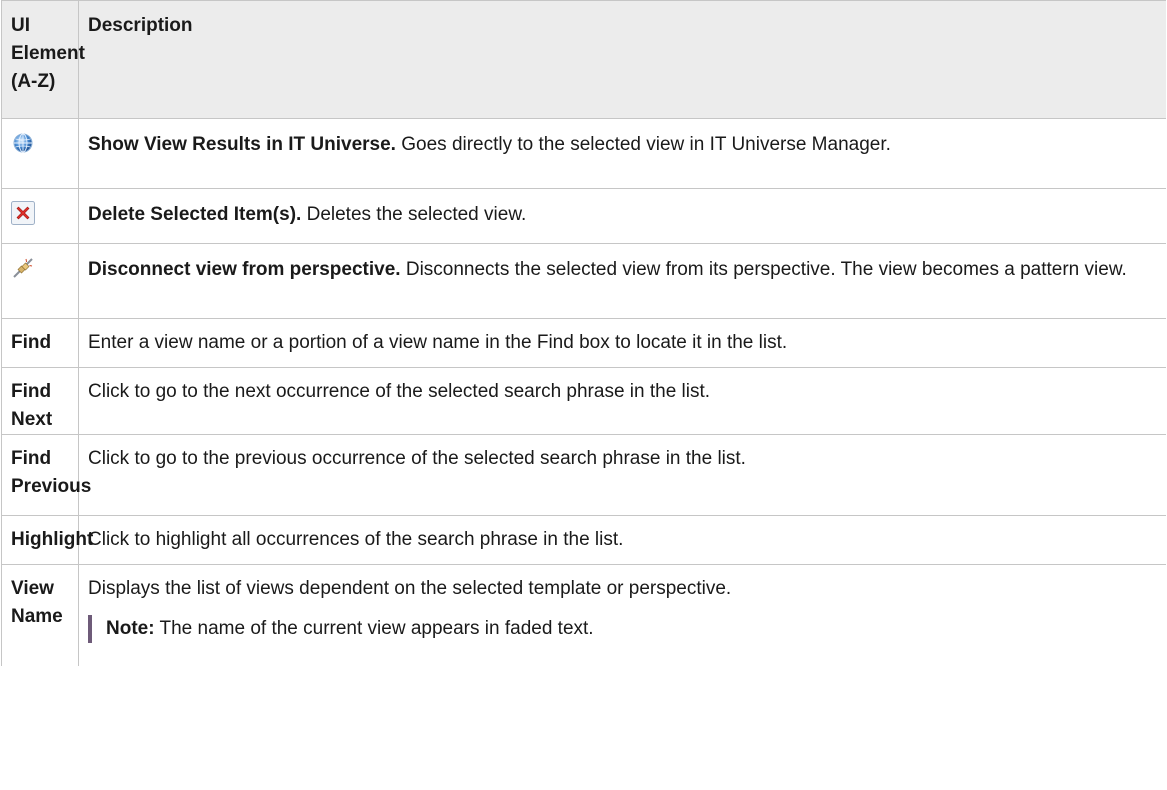 The width and height of the screenshot is (1167, 790). I want to click on delete-x-icon, so click(23, 213).